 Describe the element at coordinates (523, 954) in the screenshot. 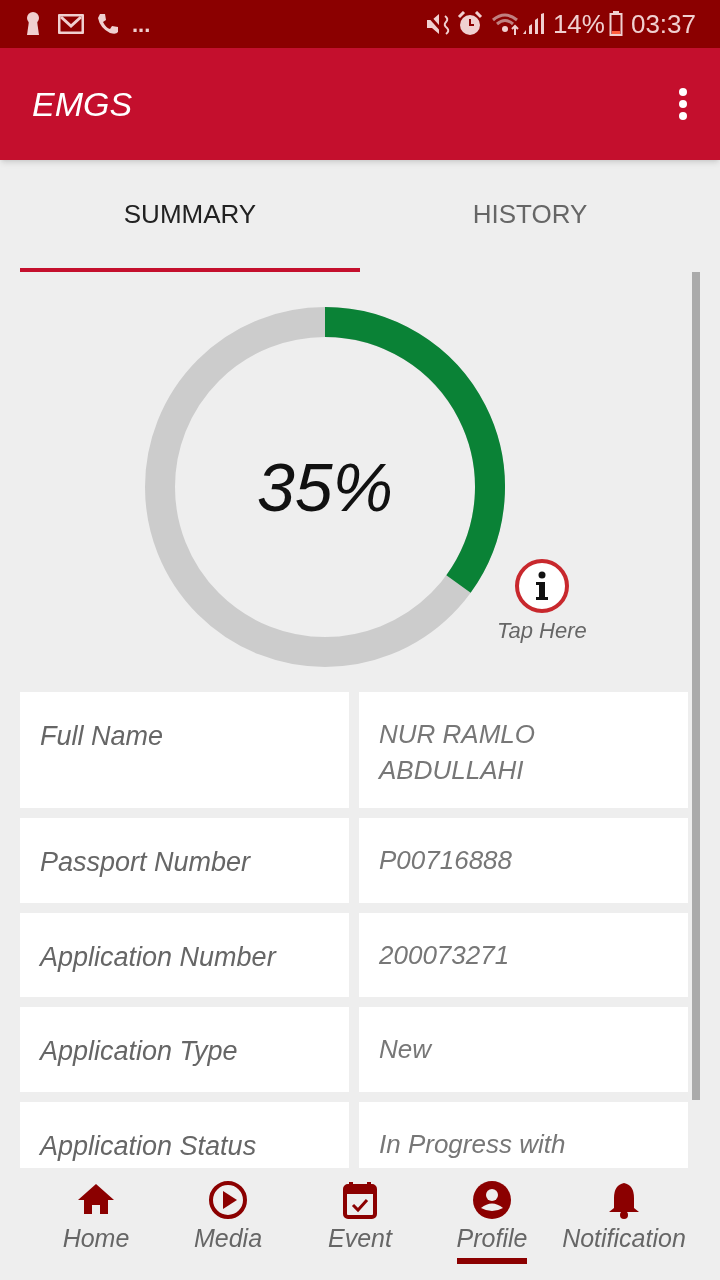

I see `detail-value: 200073271` at that location.